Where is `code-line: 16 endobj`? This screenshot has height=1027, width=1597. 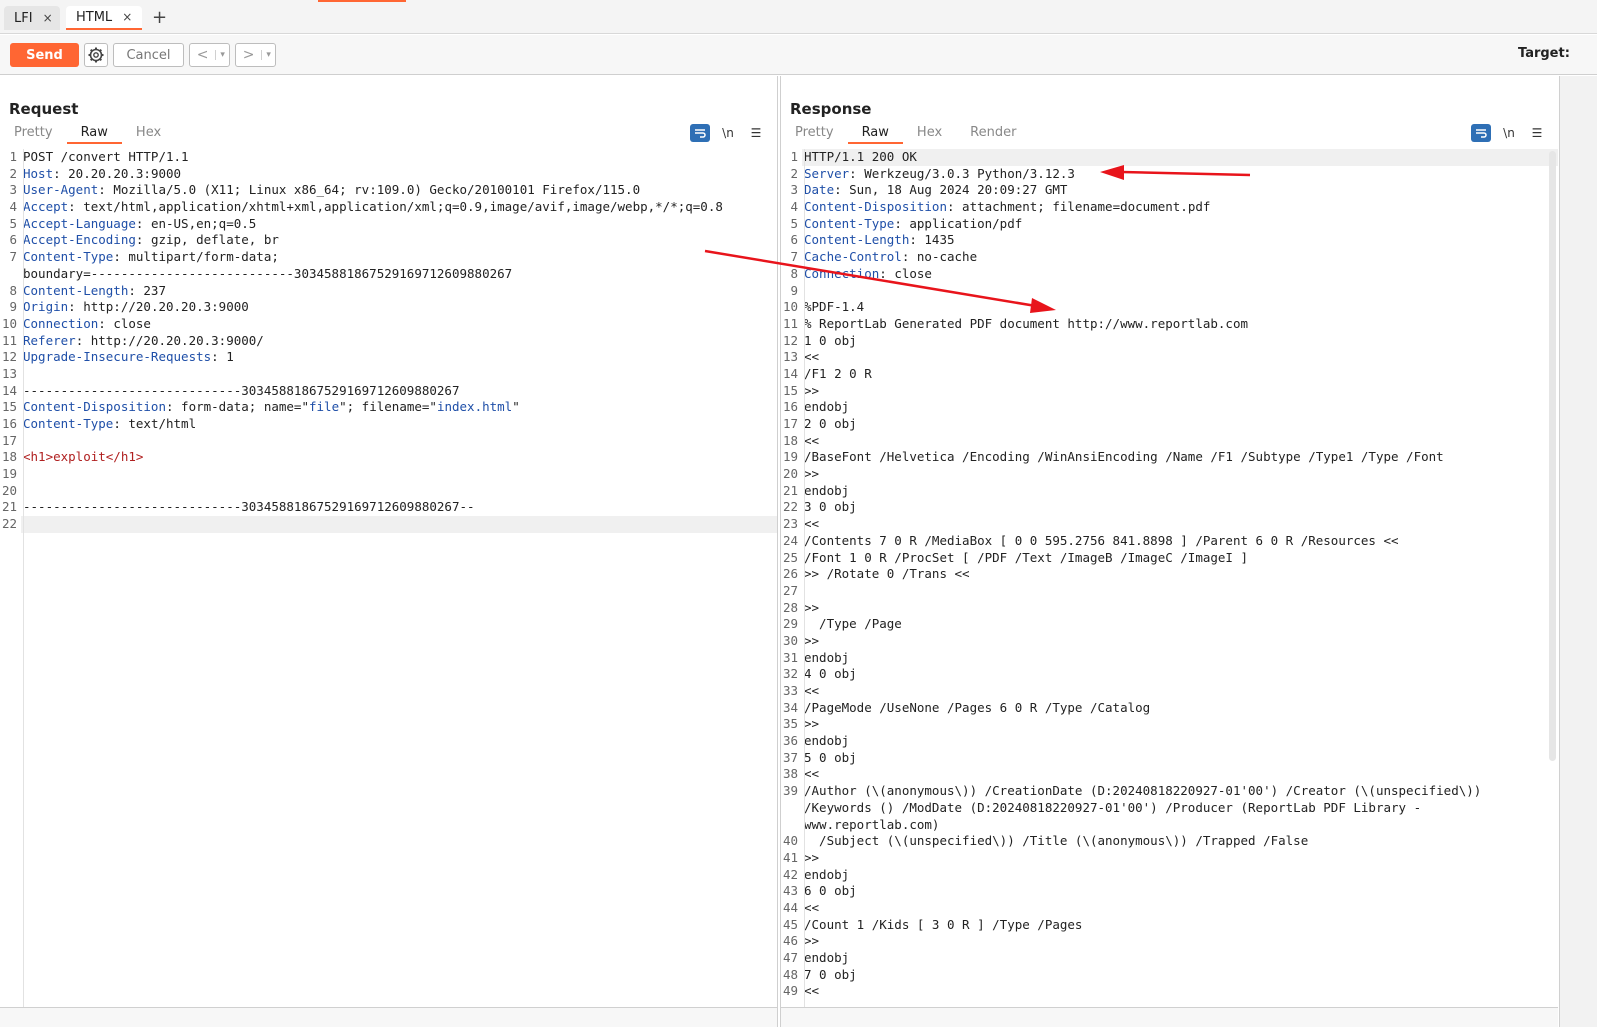 code-line: 16 endobj is located at coordinates (1169, 407).